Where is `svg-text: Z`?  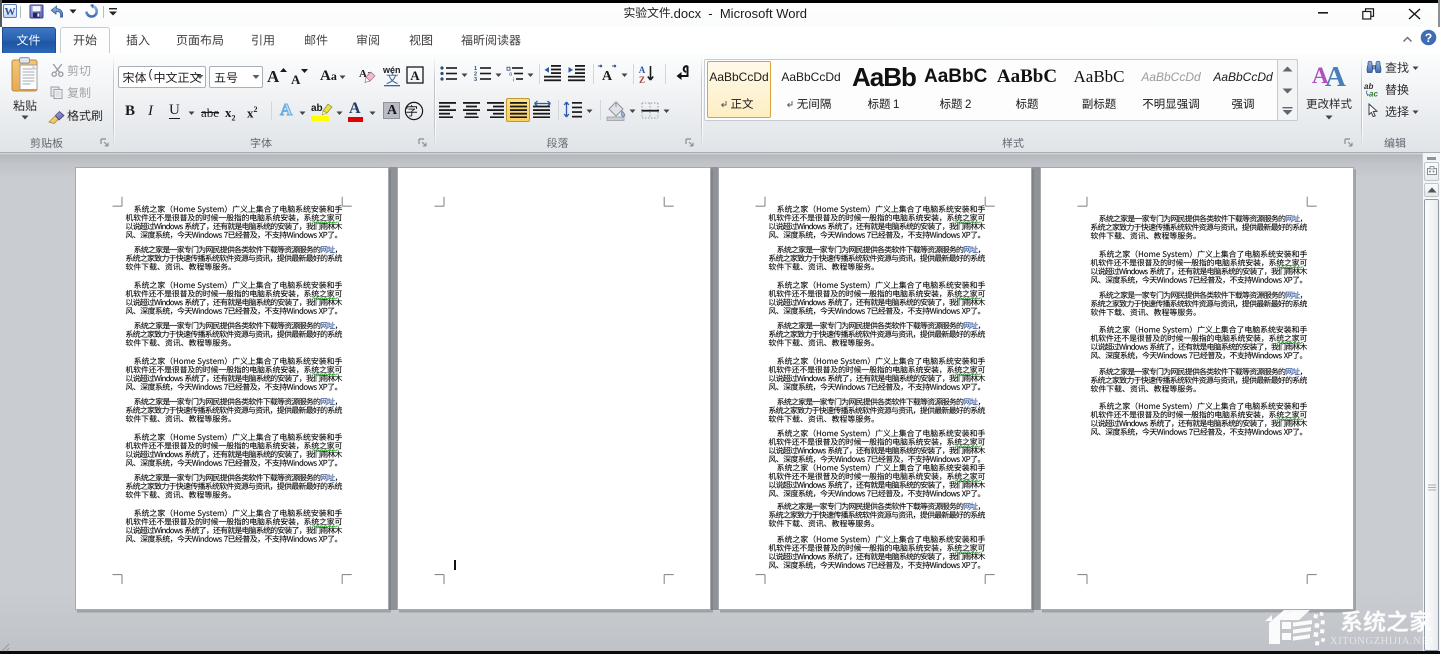
svg-text: Z is located at coordinates (642, 79).